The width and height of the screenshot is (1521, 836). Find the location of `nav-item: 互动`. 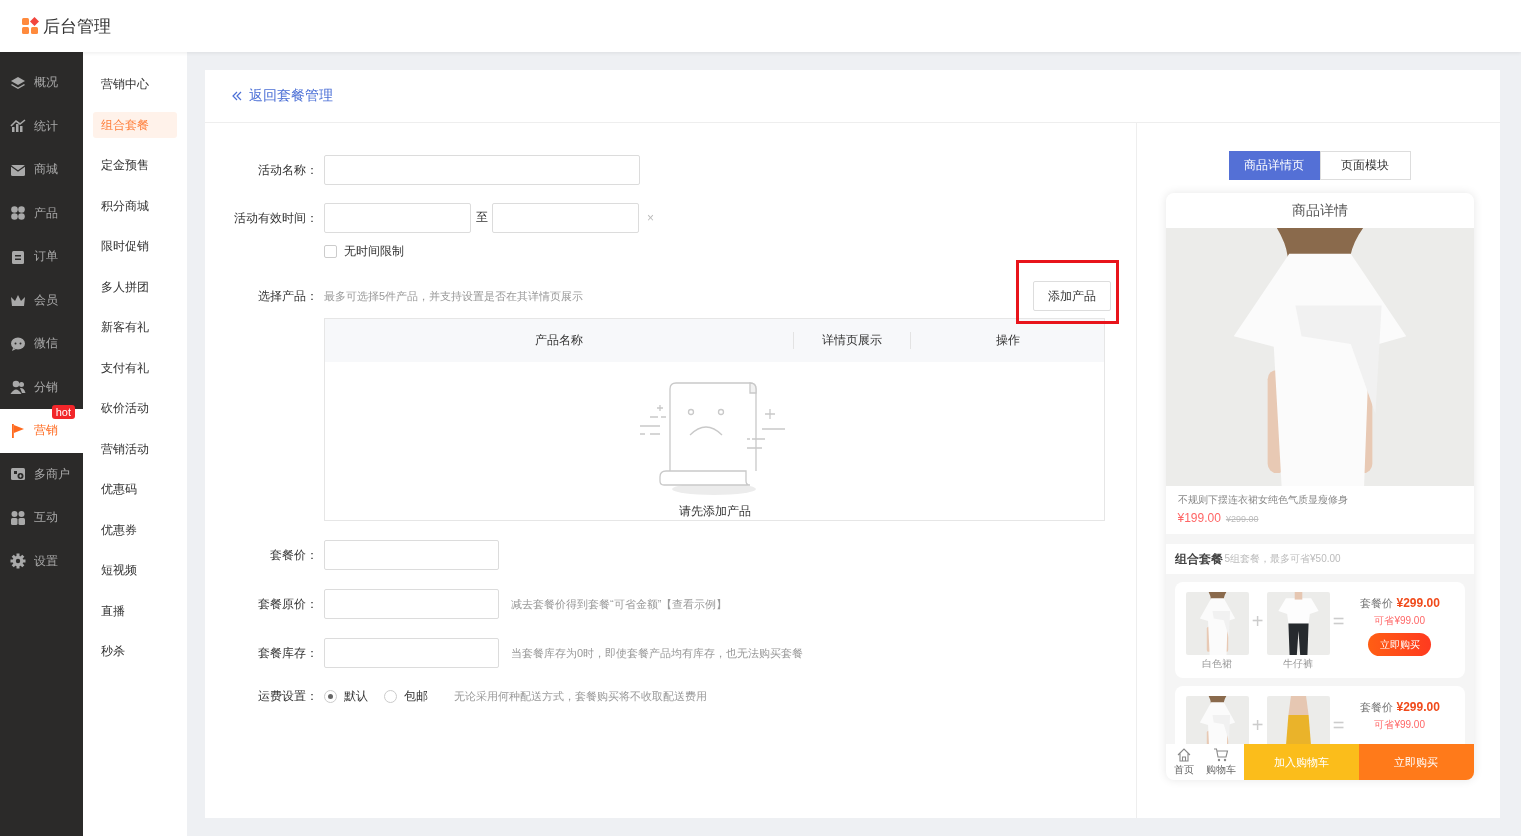

nav-item: 互动 is located at coordinates (41, 518).